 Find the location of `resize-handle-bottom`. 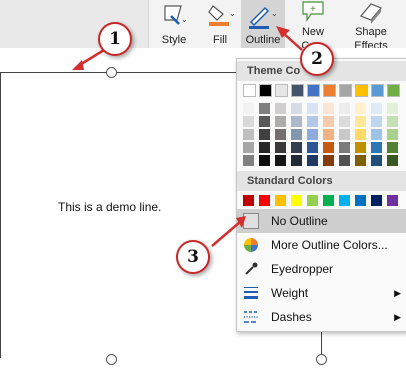

resize-handle-bottom is located at coordinates (111, 359).